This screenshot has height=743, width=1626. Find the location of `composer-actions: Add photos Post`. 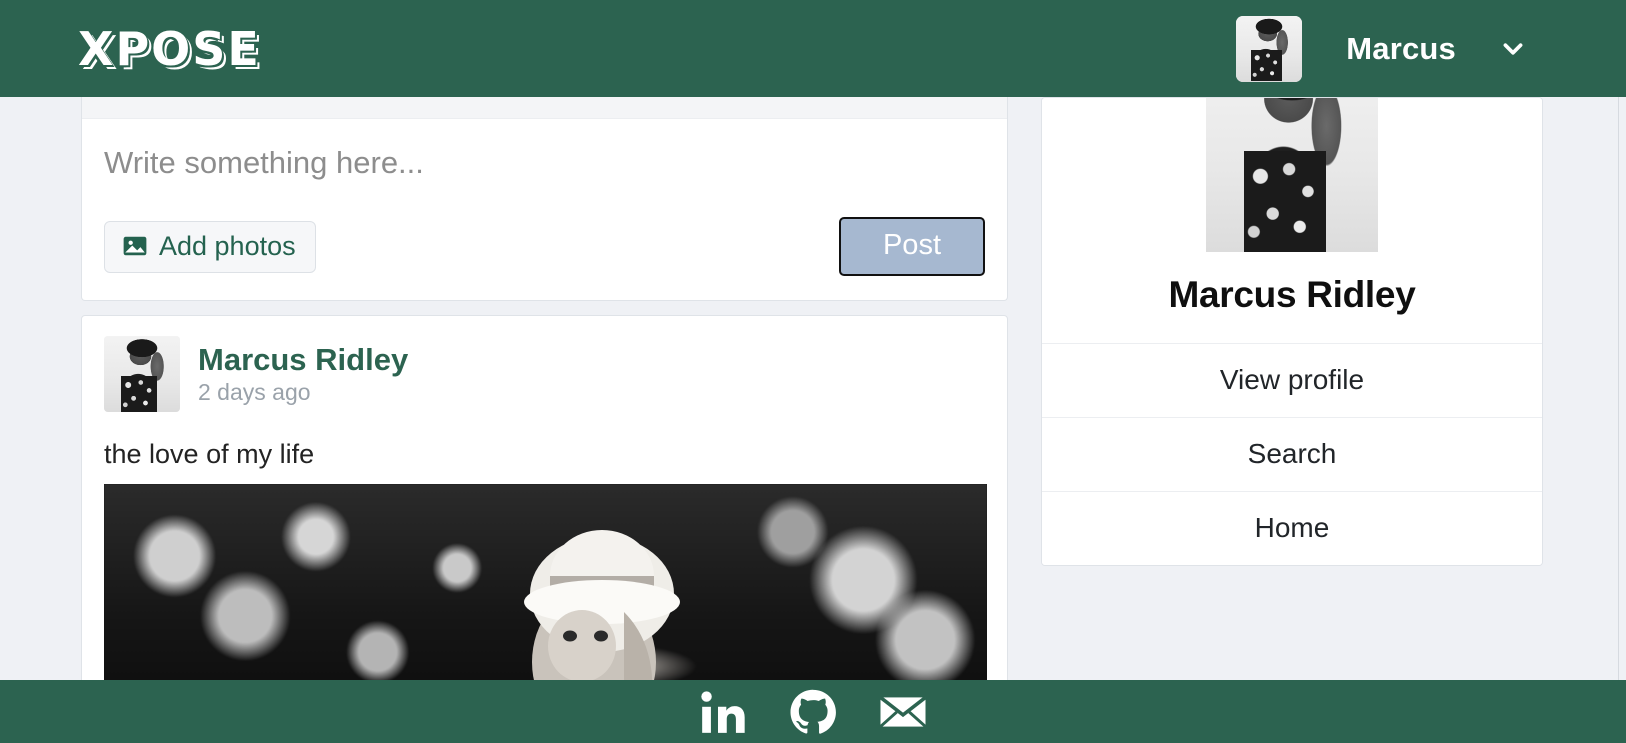

composer-actions: Add photos Post is located at coordinates (544, 246).